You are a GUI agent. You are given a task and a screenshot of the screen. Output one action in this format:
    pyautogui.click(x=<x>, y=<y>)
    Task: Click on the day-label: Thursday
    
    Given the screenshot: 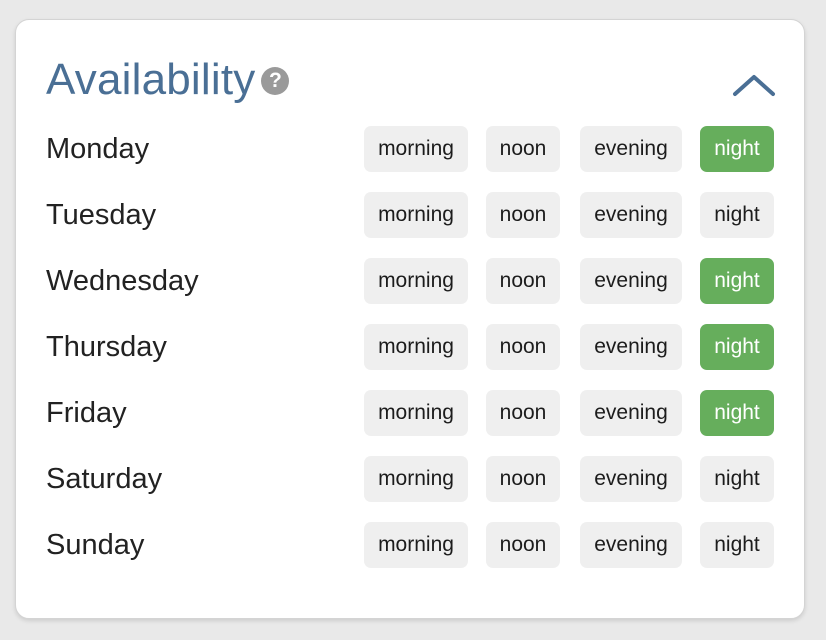 What is the action you would take?
    pyautogui.click(x=106, y=347)
    